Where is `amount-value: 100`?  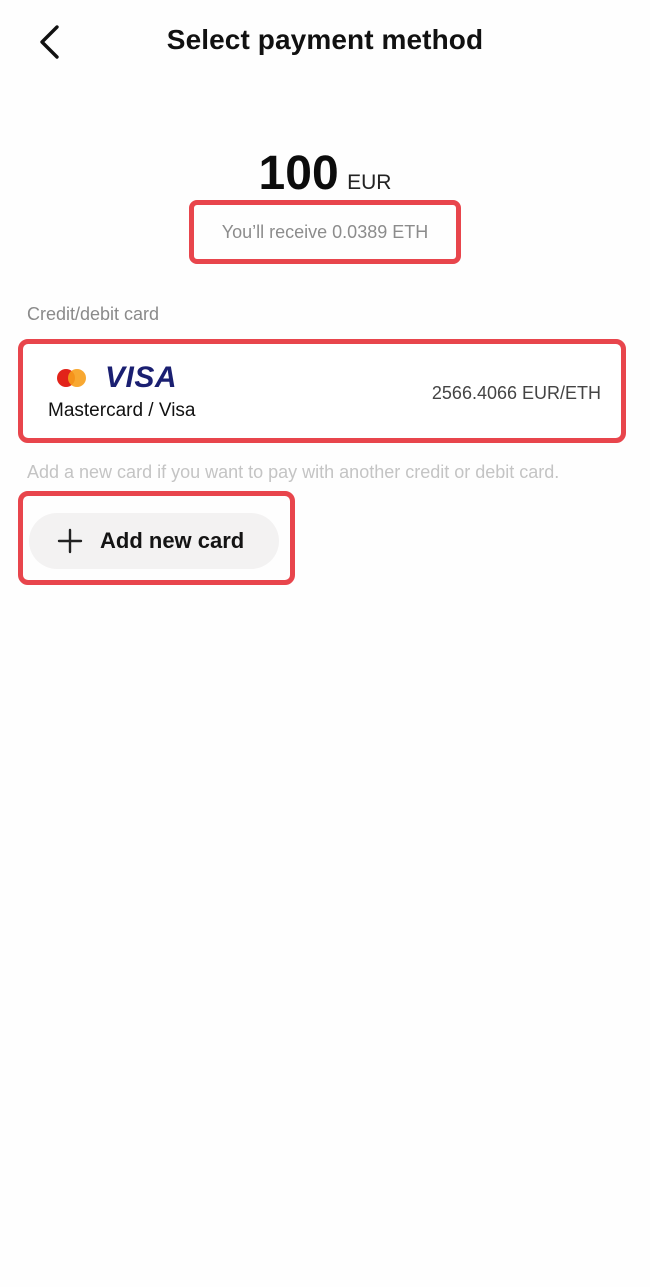
amount-value: 100 is located at coordinates (298, 173).